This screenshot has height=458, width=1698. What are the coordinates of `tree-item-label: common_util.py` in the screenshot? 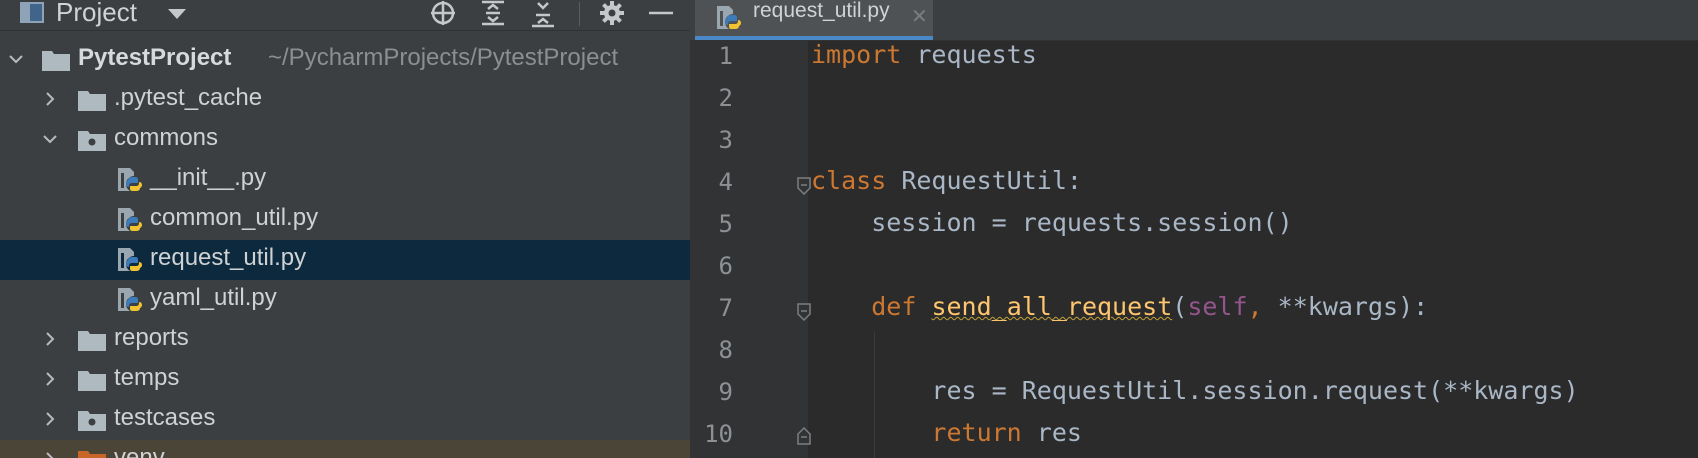 It's located at (234, 217).